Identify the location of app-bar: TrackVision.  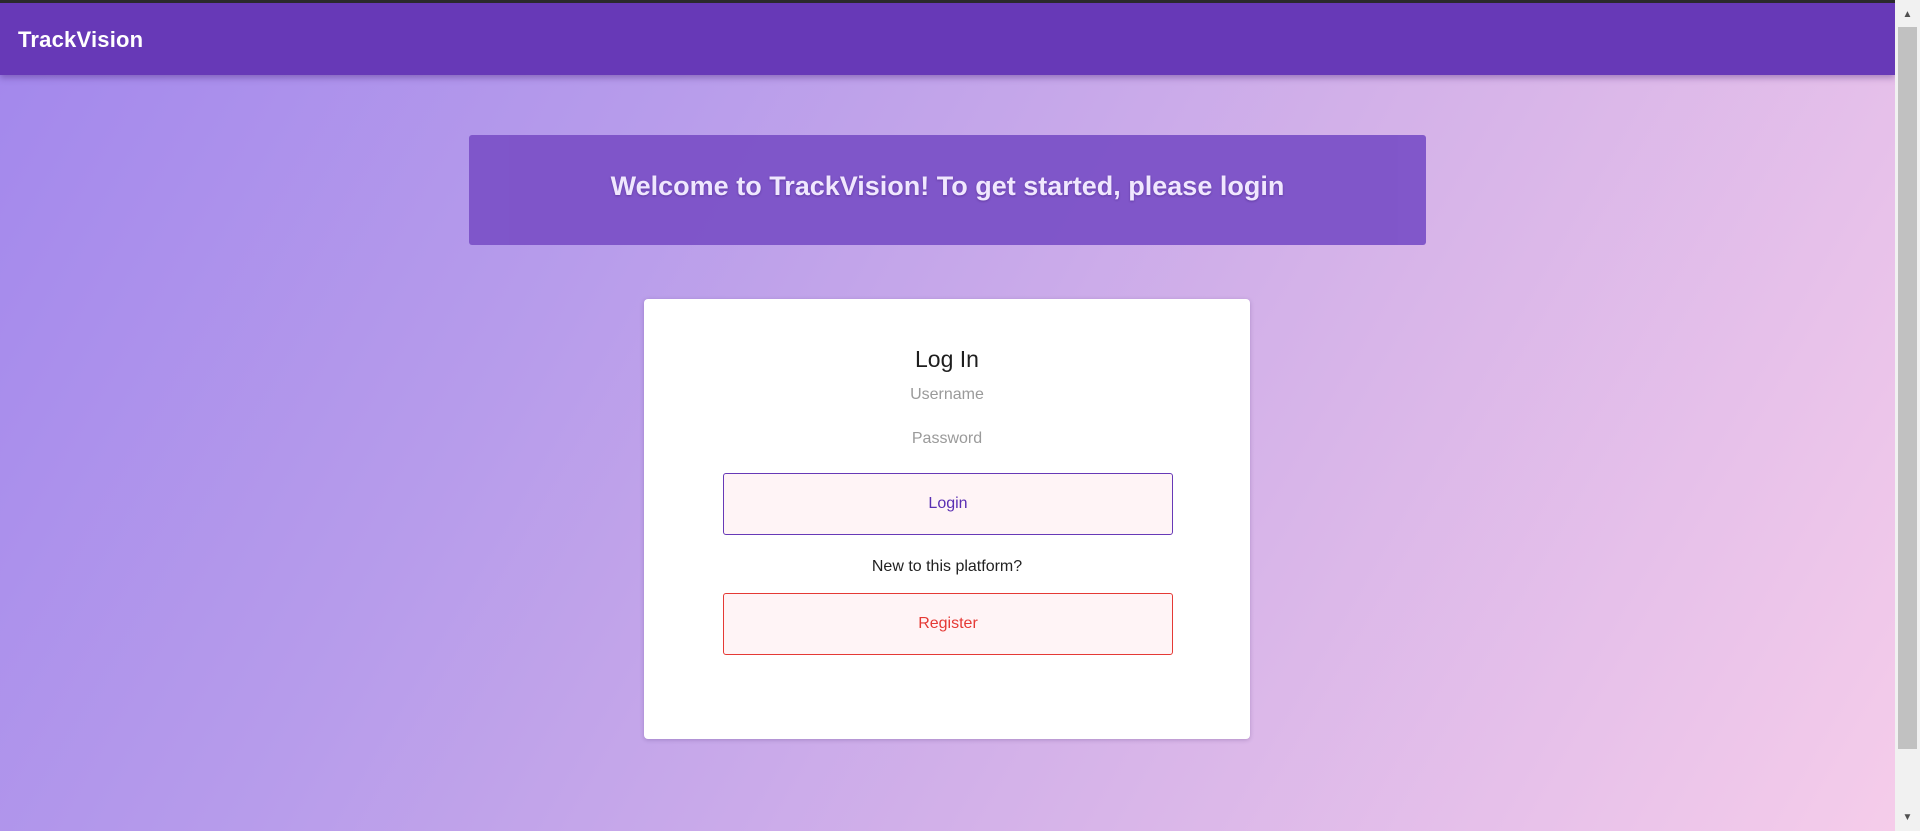
(947, 39).